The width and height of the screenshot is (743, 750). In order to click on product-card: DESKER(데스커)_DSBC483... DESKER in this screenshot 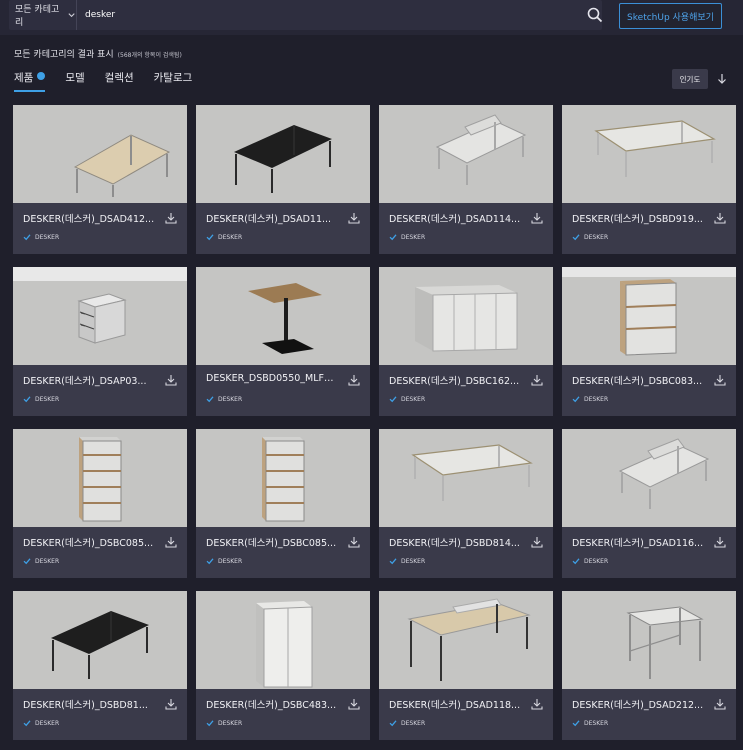, I will do `click(283, 665)`.